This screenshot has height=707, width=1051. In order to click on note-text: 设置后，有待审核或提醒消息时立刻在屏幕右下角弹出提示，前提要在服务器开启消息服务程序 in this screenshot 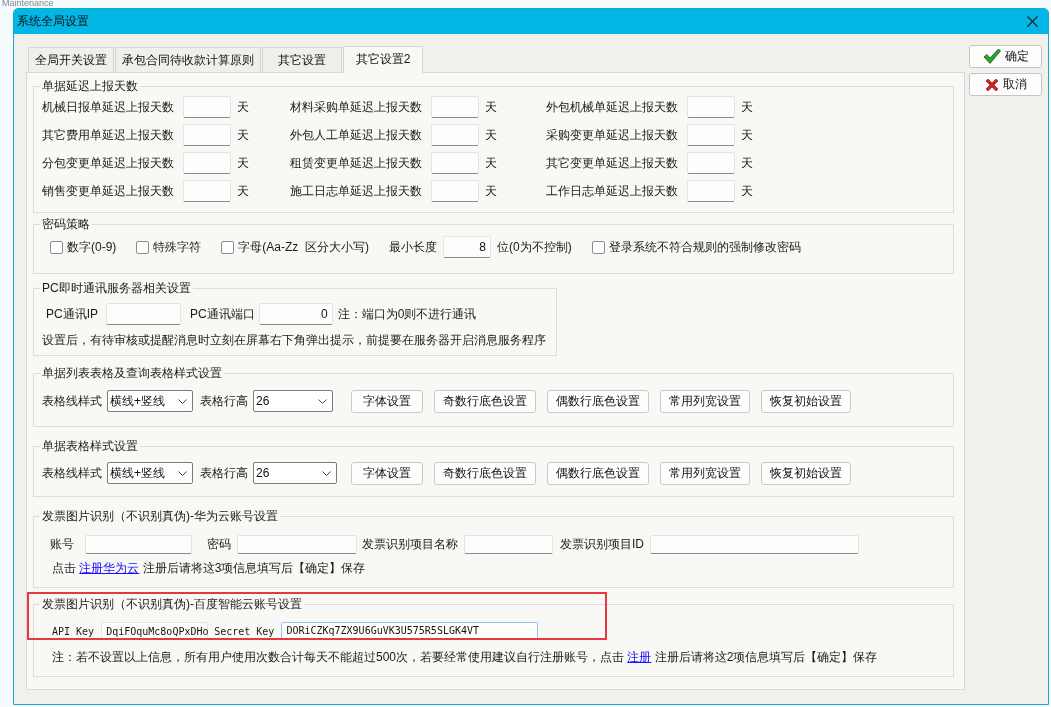, I will do `click(294, 340)`.